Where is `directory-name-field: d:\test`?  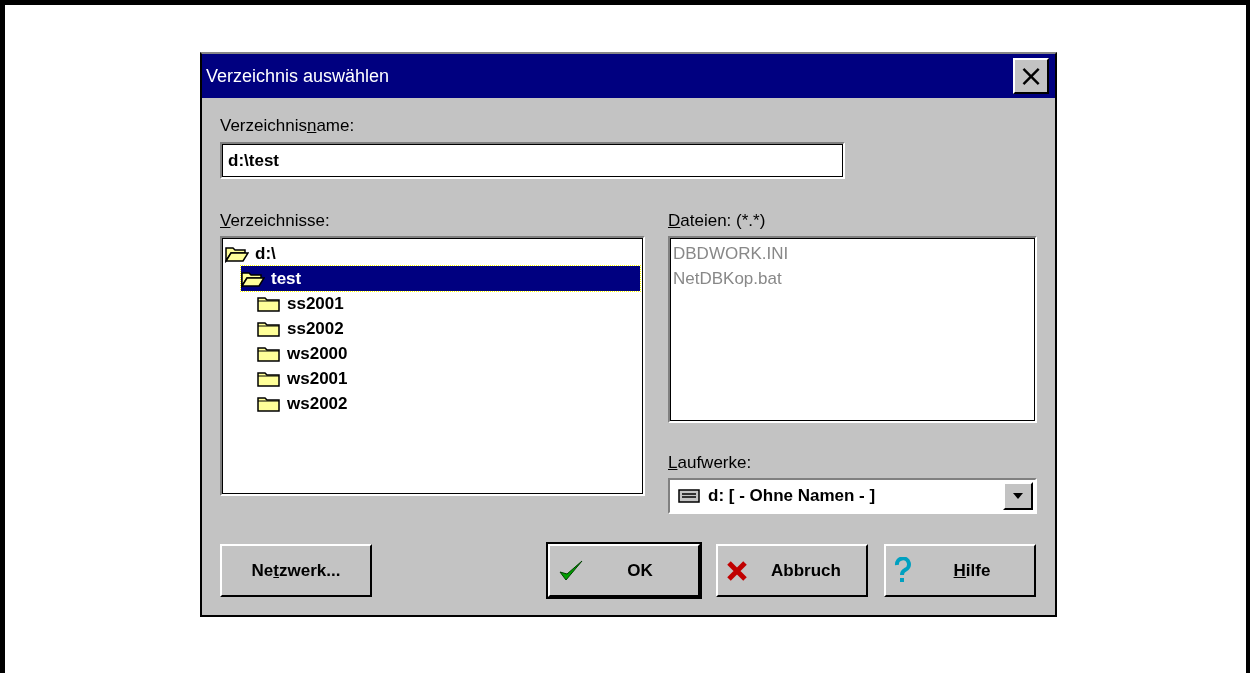
directory-name-field: d:\test is located at coordinates (532, 160).